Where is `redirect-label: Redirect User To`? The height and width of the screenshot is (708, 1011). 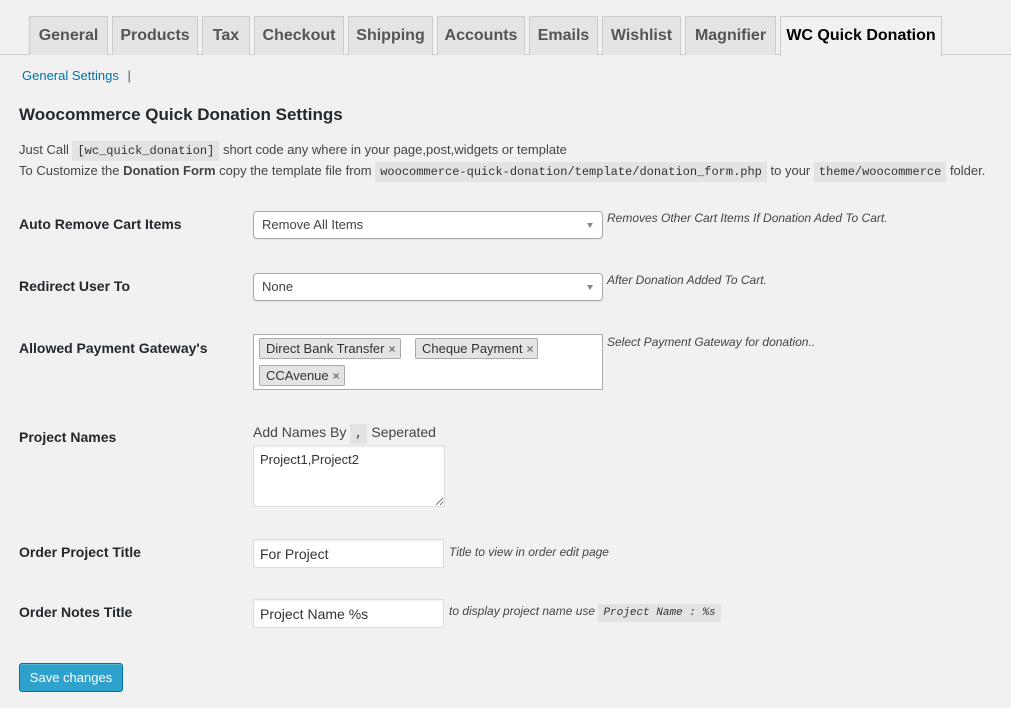
redirect-label: Redirect User To is located at coordinates (74, 286).